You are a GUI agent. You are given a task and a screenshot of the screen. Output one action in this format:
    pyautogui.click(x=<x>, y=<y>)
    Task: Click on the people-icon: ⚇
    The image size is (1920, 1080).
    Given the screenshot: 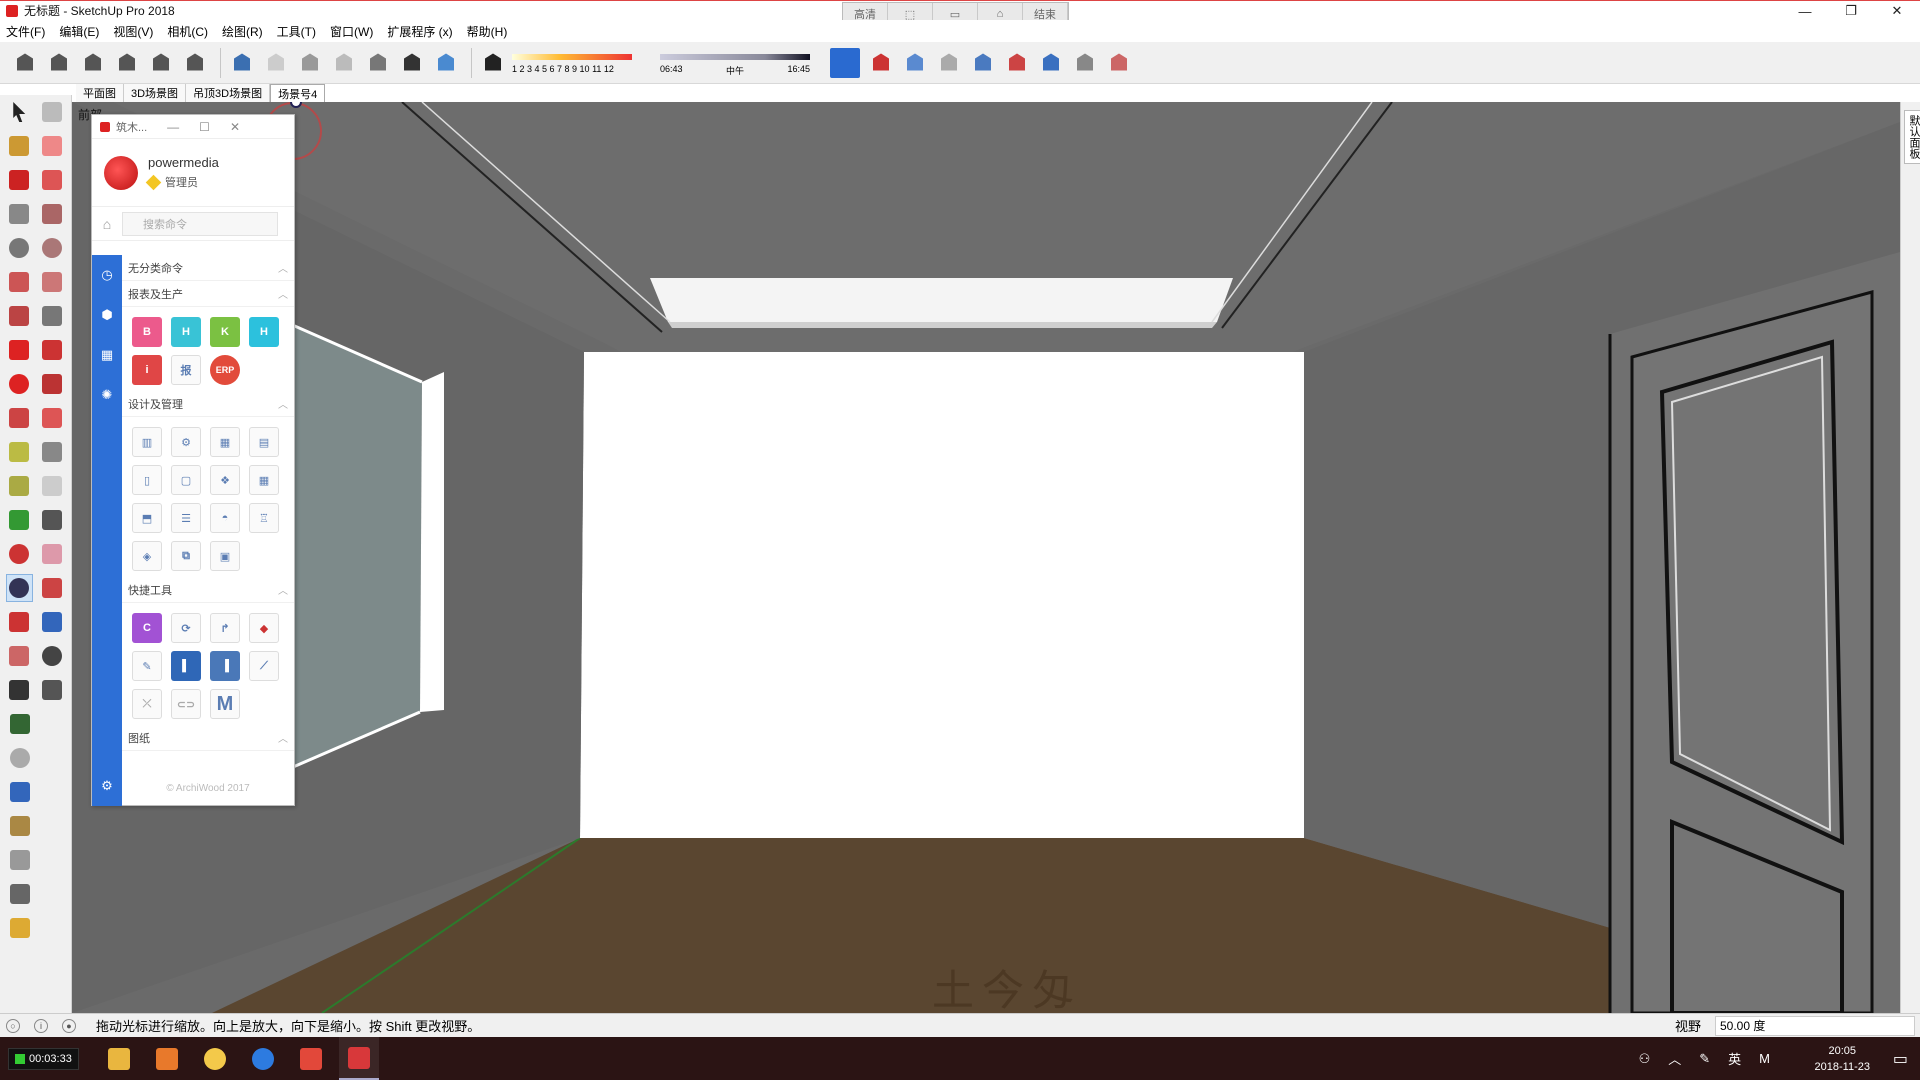 What is the action you would take?
    pyautogui.click(x=1645, y=1059)
    